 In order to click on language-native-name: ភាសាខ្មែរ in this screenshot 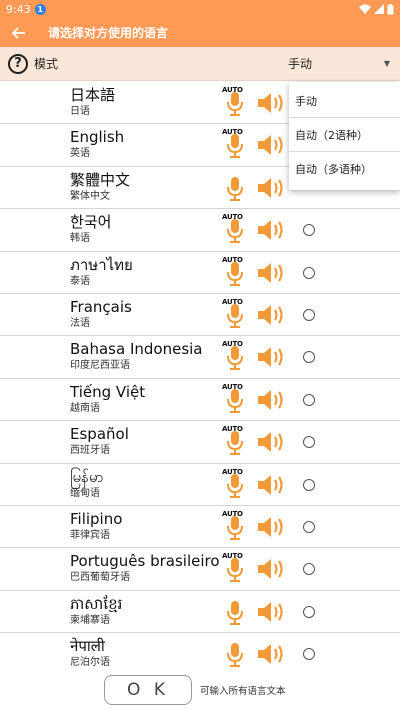, I will do `click(96, 603)`.